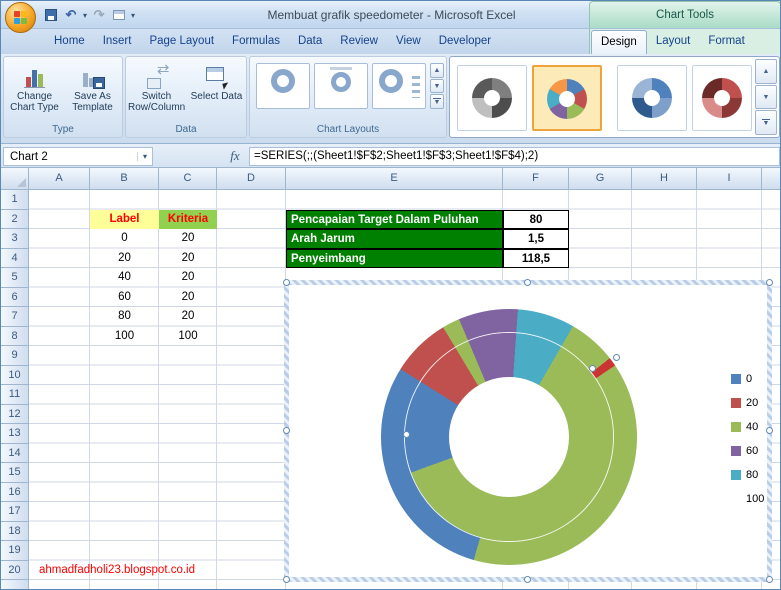 This screenshot has height=590, width=781. I want to click on row-header-4: 4, so click(15, 258).